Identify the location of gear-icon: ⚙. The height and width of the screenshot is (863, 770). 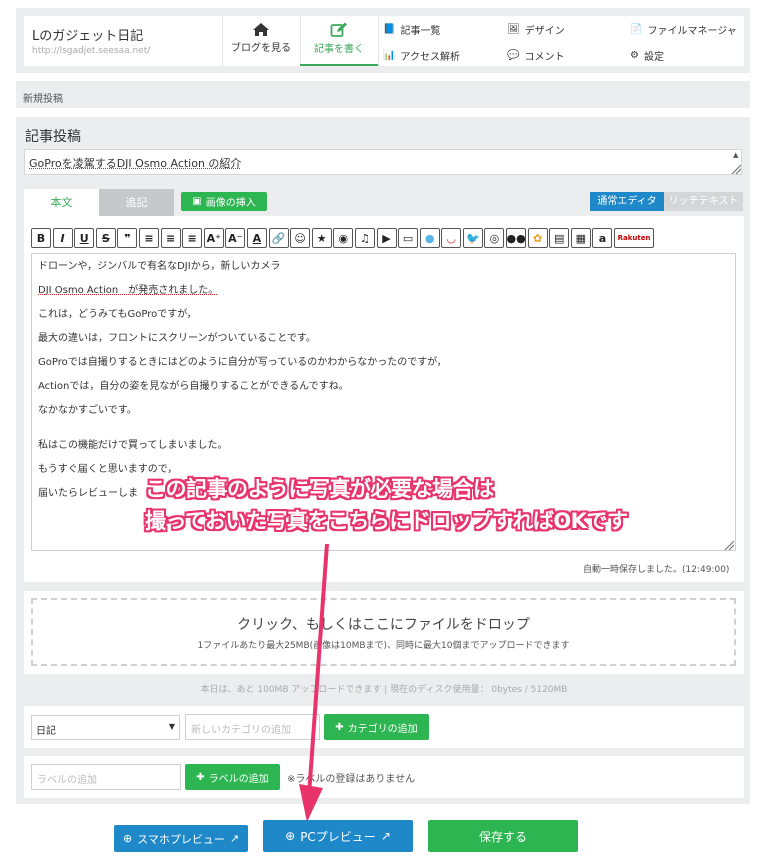
(634, 55).